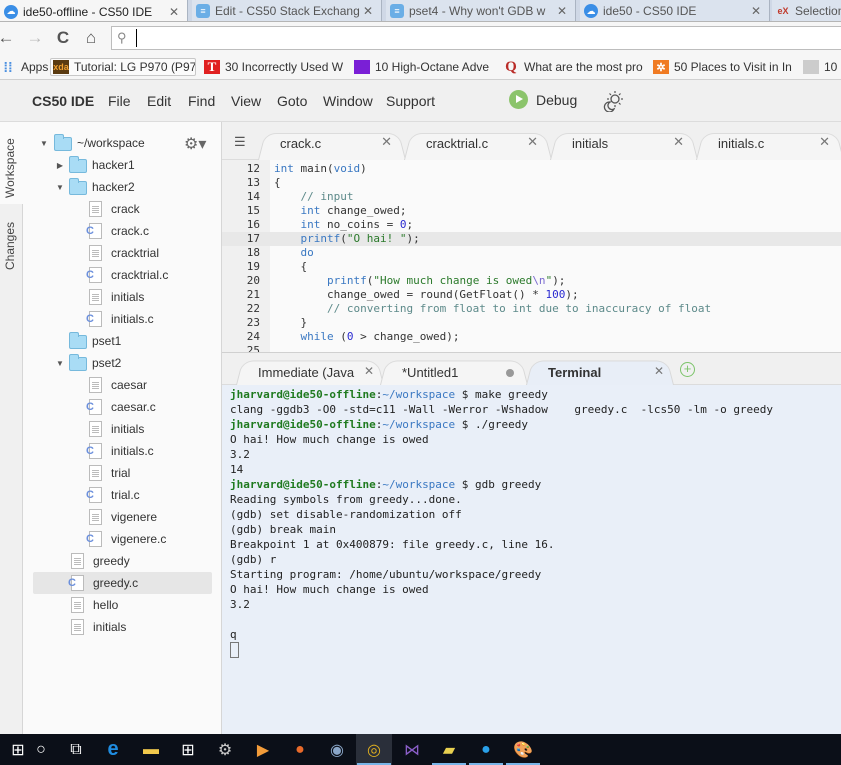  Describe the element at coordinates (94, 10) in the screenshot. I see `browser-tab-ide50-offline: ☁ ide50-offline - CS50 IDE ✕` at that location.